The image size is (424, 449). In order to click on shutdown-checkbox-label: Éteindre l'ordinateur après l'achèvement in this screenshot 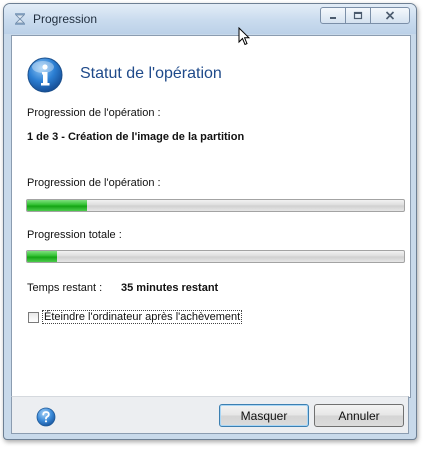, I will do `click(142, 317)`.